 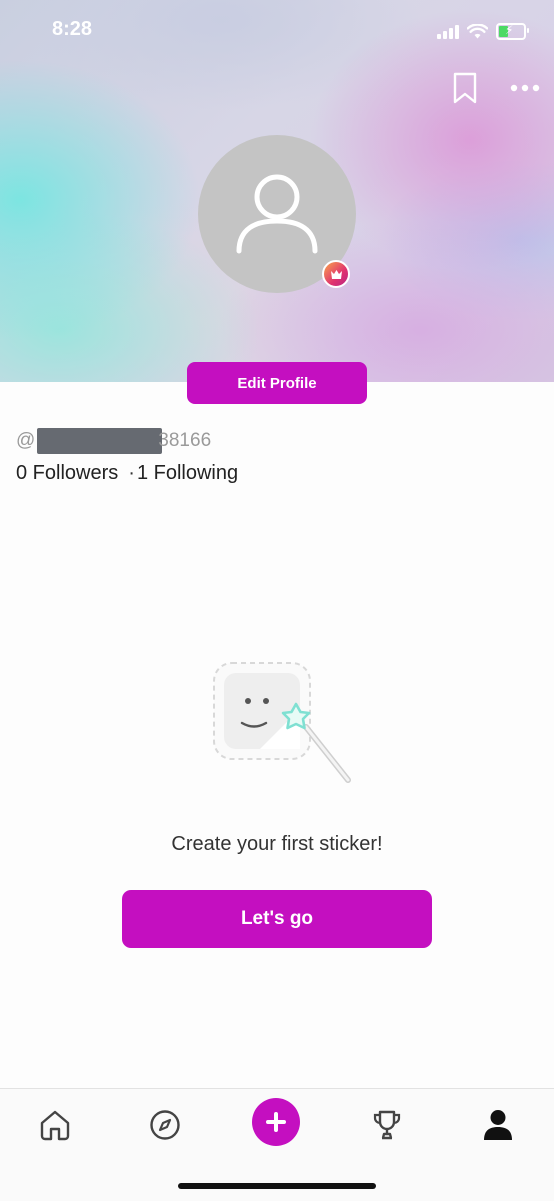 I want to click on username-redaction, so click(x=100, y=441).